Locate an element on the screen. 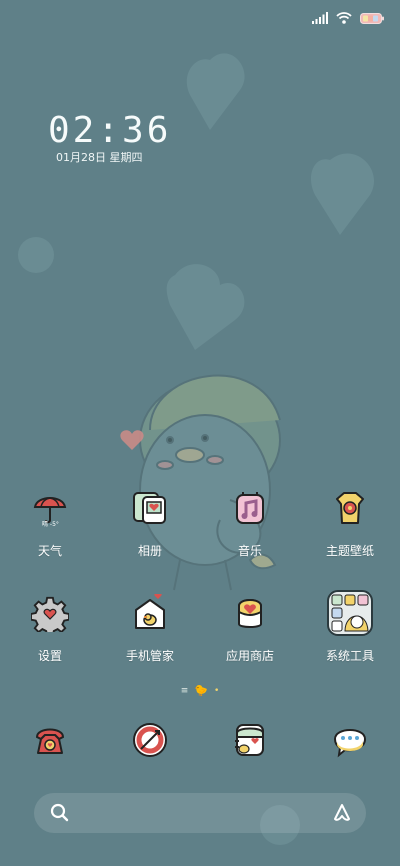 This screenshot has width=400, height=866. browser-icon is located at coordinates (150, 740).